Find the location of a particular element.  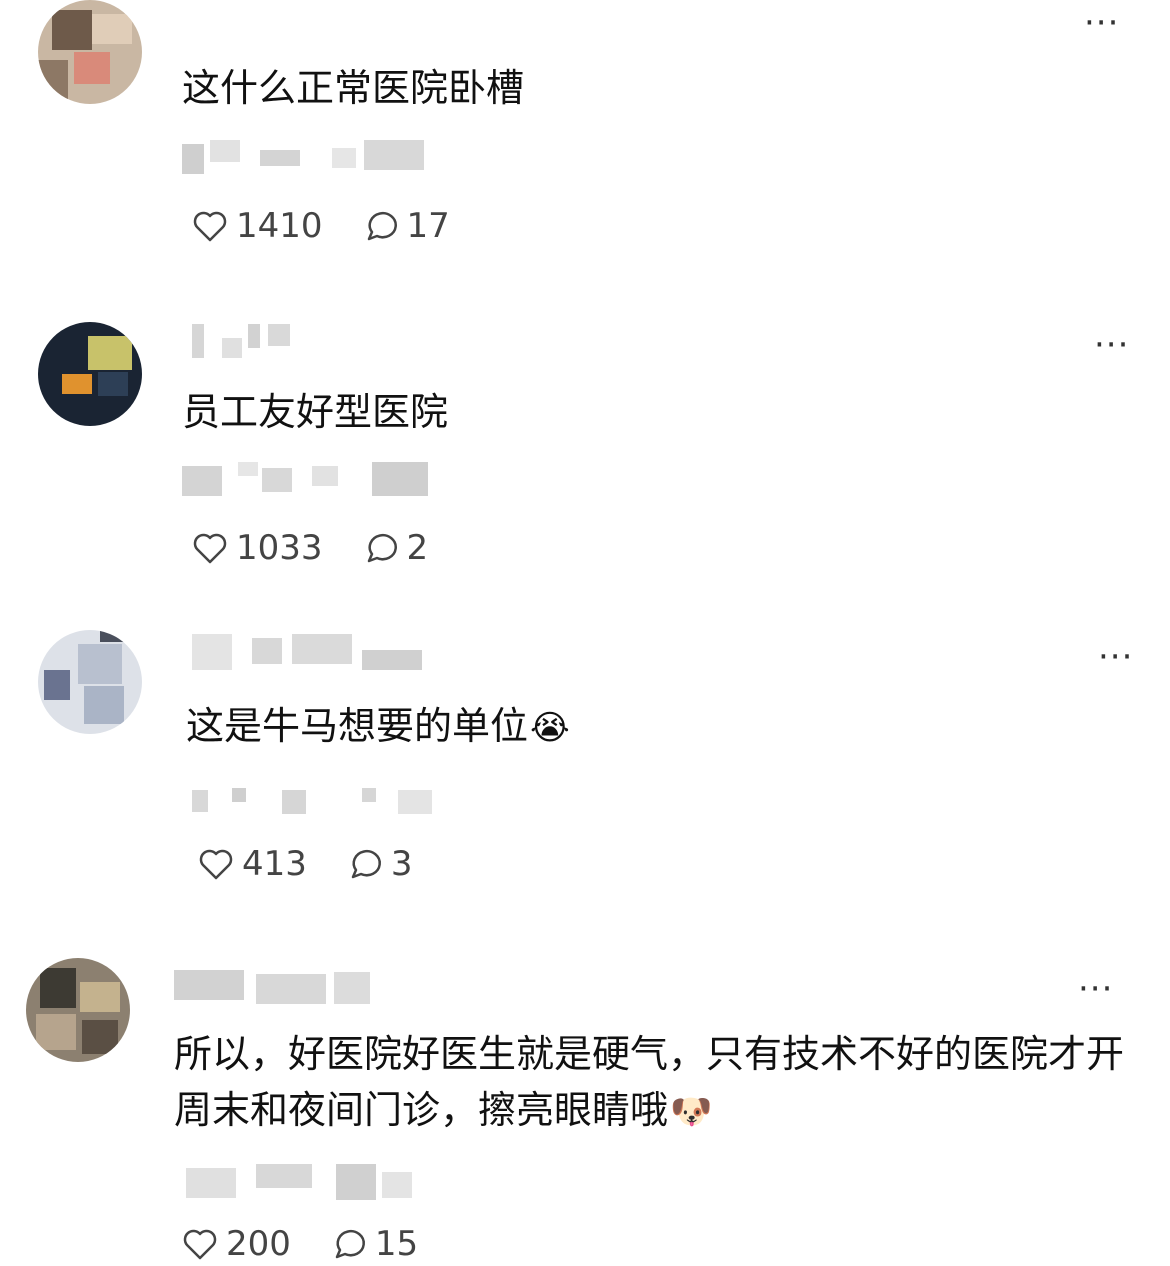

like-button: 1410 is located at coordinates (256, 226).